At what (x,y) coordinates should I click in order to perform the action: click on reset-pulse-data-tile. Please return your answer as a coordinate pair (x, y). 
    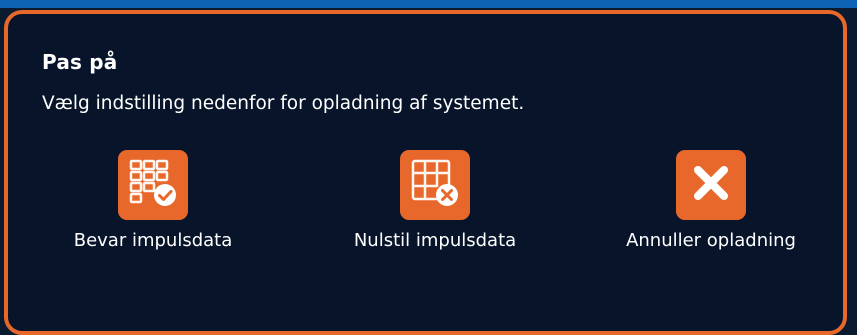
    Looking at the image, I should click on (435, 185).